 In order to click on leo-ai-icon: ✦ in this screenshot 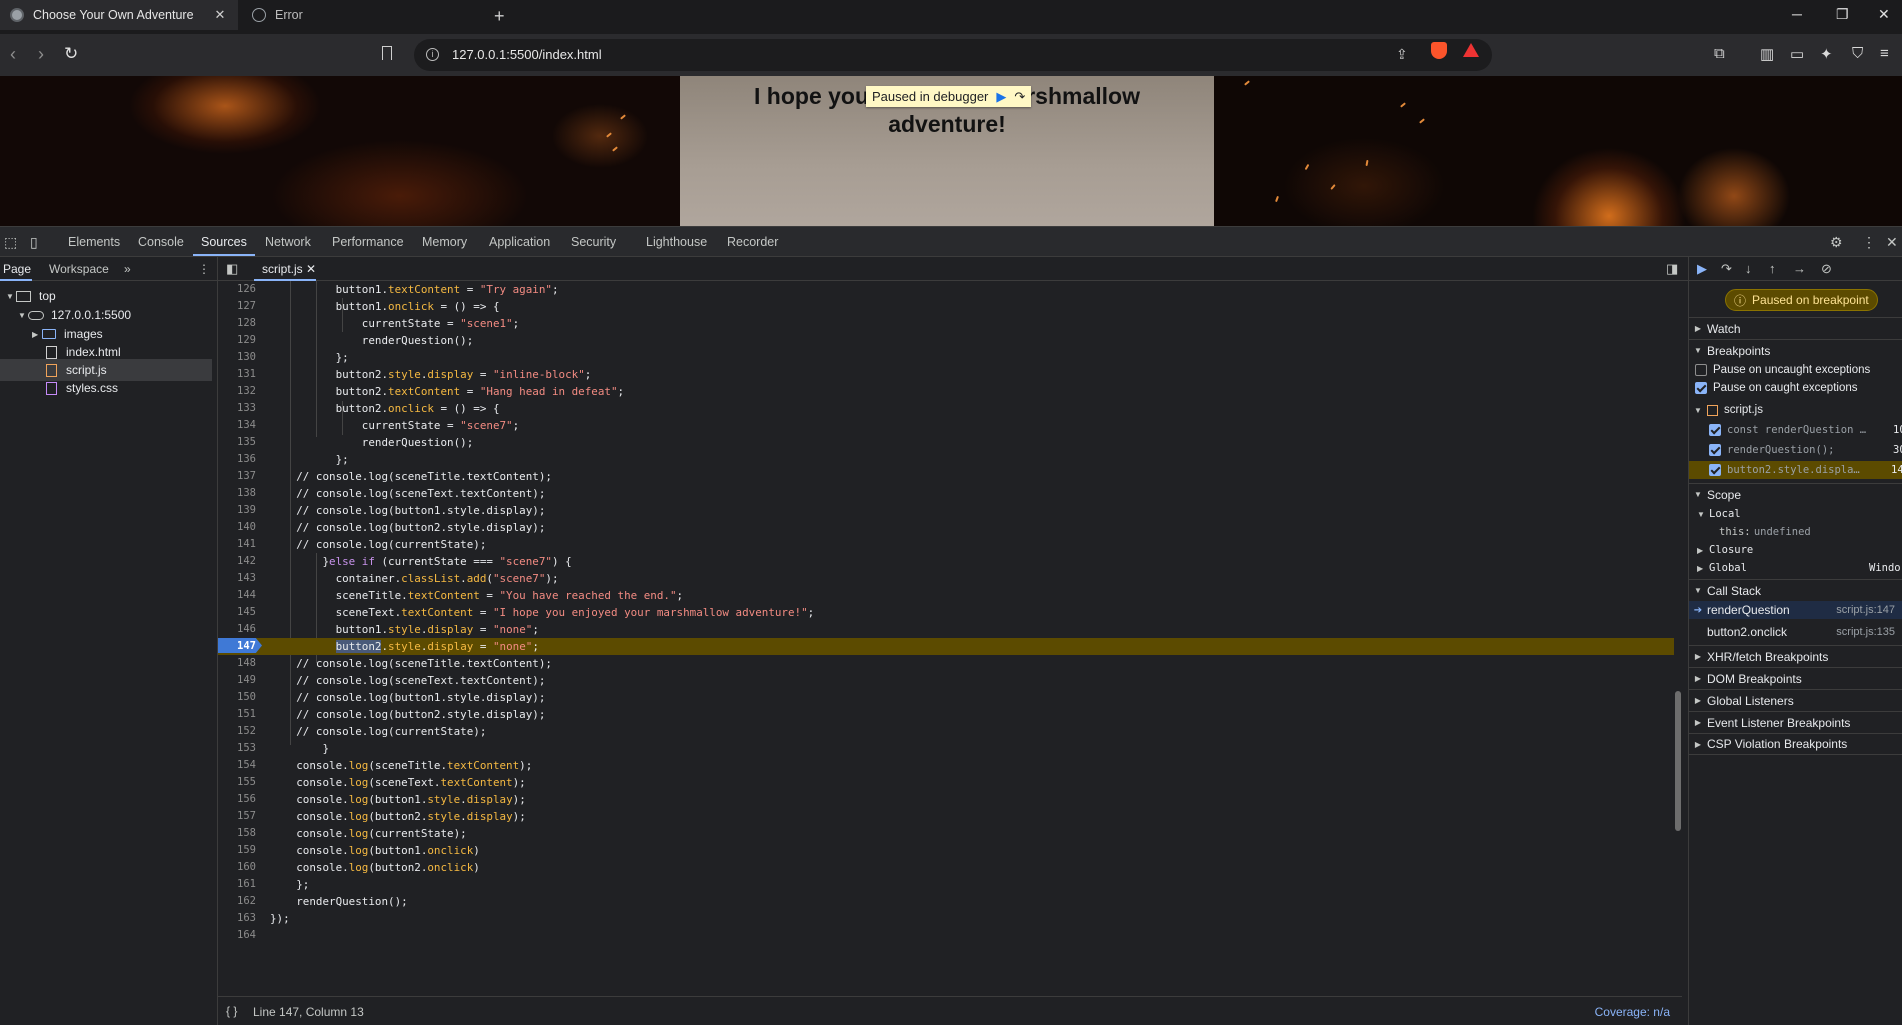, I will do `click(1826, 54)`.